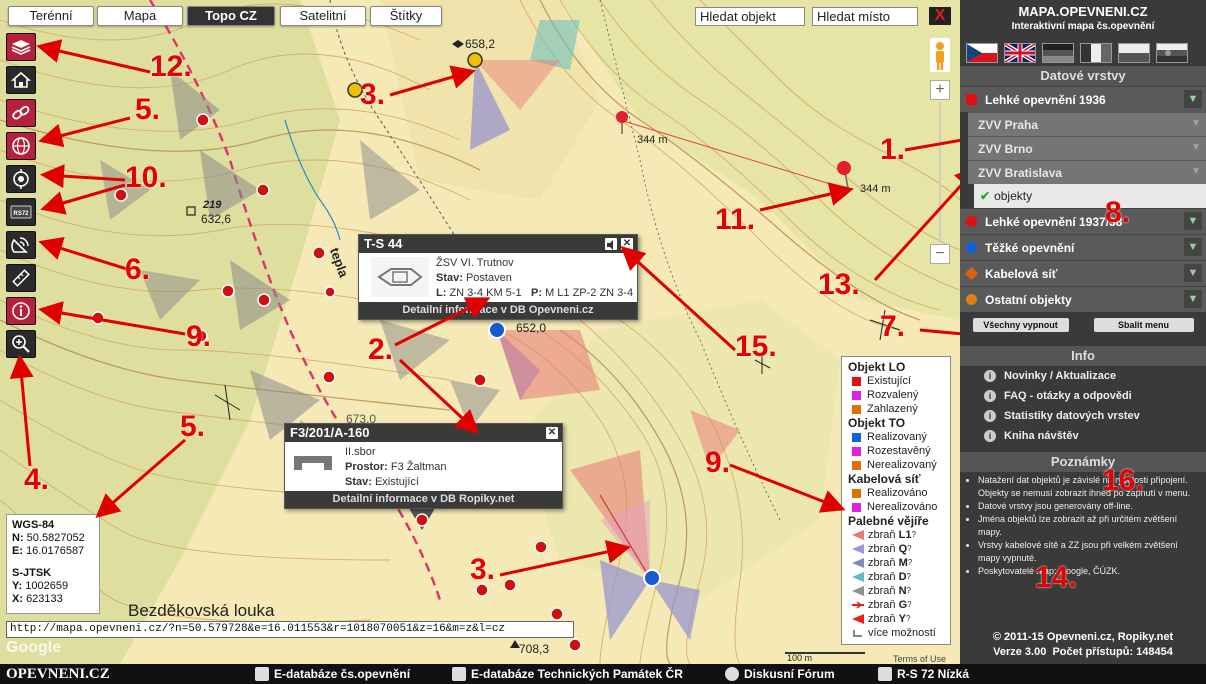 This screenshot has width=1206, height=684. I want to click on info-stats-link: i Statistiky datových vrstev, so click(1083, 416).